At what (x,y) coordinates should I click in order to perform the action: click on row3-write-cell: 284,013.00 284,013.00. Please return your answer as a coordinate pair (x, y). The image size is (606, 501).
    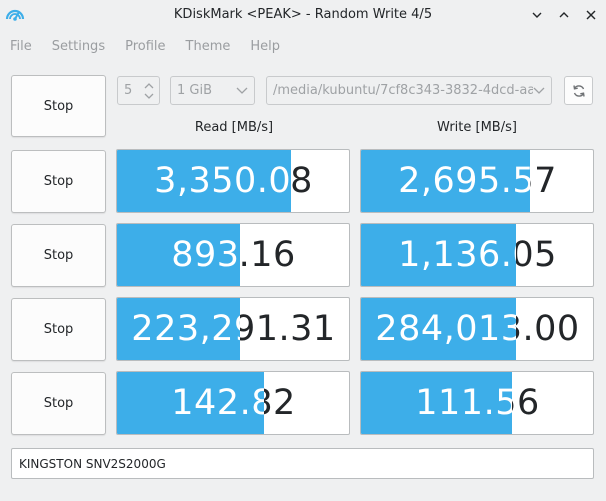
    Looking at the image, I should click on (477, 329).